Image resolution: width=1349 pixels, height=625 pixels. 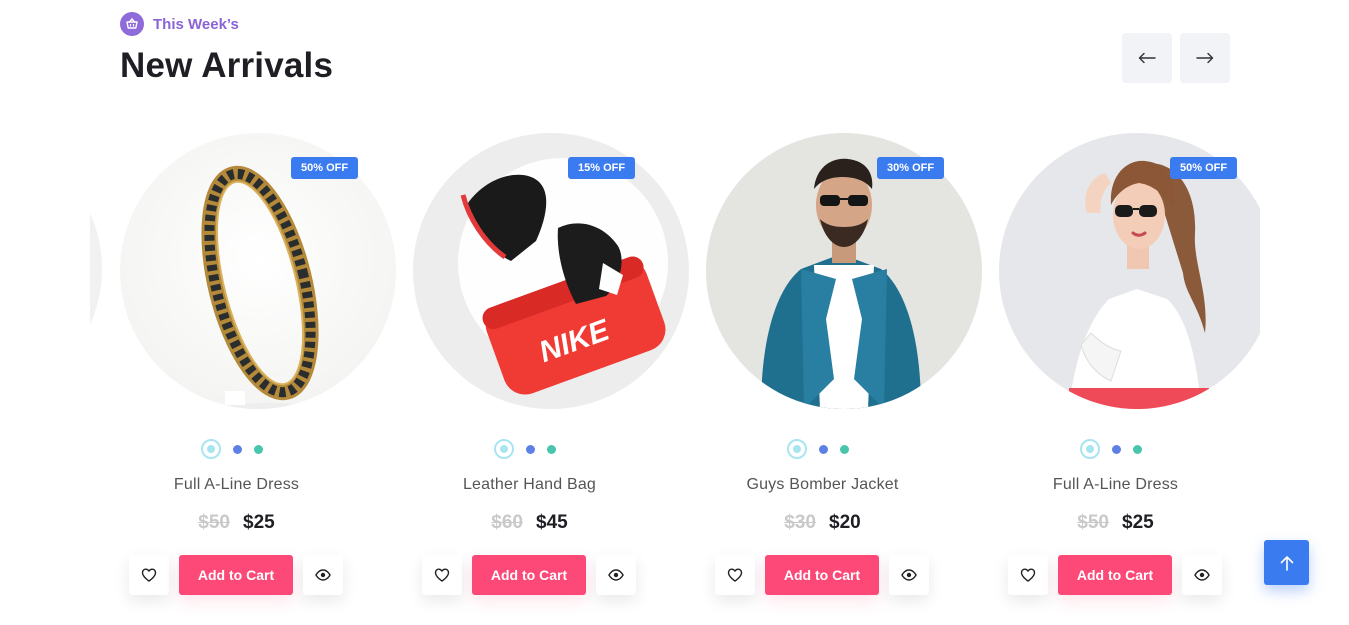 What do you see at coordinates (800, 522) in the screenshot?
I see `old-price: $30` at bounding box center [800, 522].